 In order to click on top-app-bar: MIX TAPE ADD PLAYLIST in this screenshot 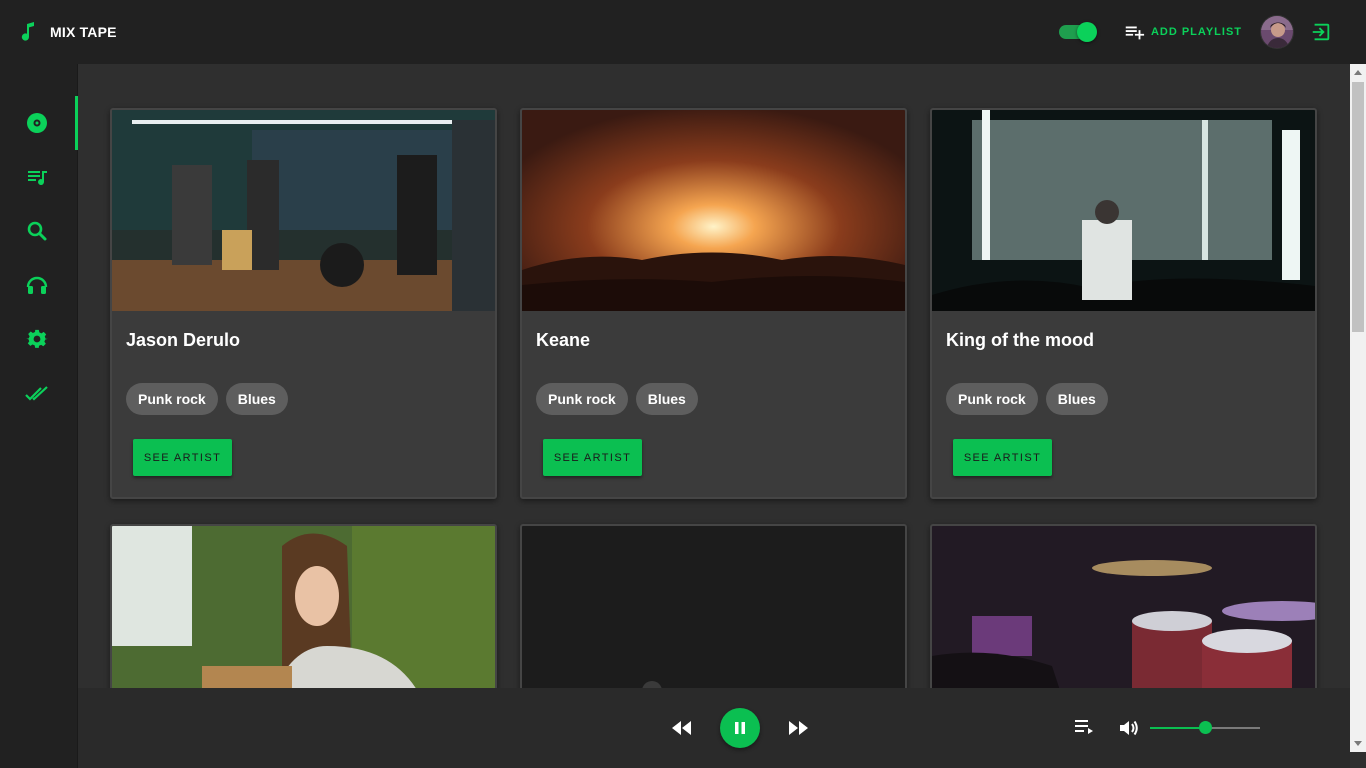, I will do `click(683, 32)`.